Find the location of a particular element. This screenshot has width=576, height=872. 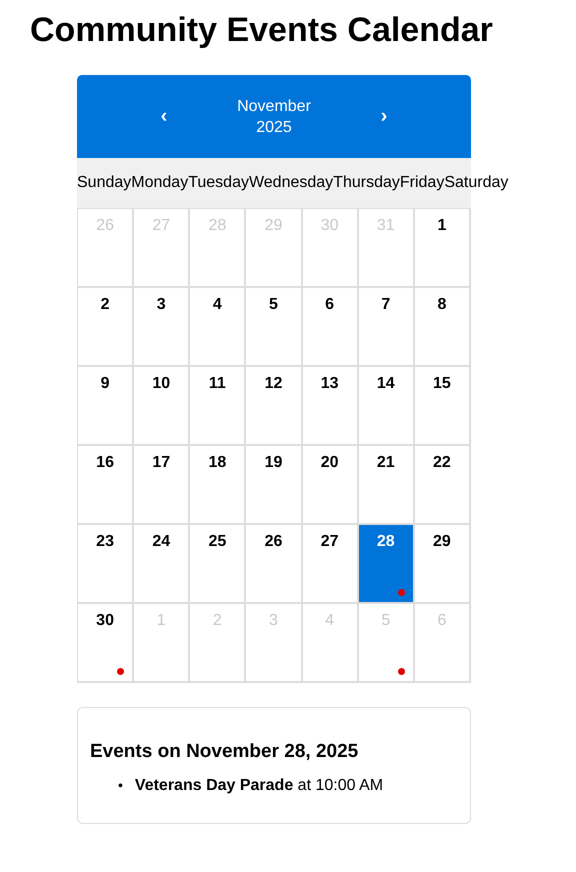

weekday-label: Wednesday is located at coordinates (291, 183).